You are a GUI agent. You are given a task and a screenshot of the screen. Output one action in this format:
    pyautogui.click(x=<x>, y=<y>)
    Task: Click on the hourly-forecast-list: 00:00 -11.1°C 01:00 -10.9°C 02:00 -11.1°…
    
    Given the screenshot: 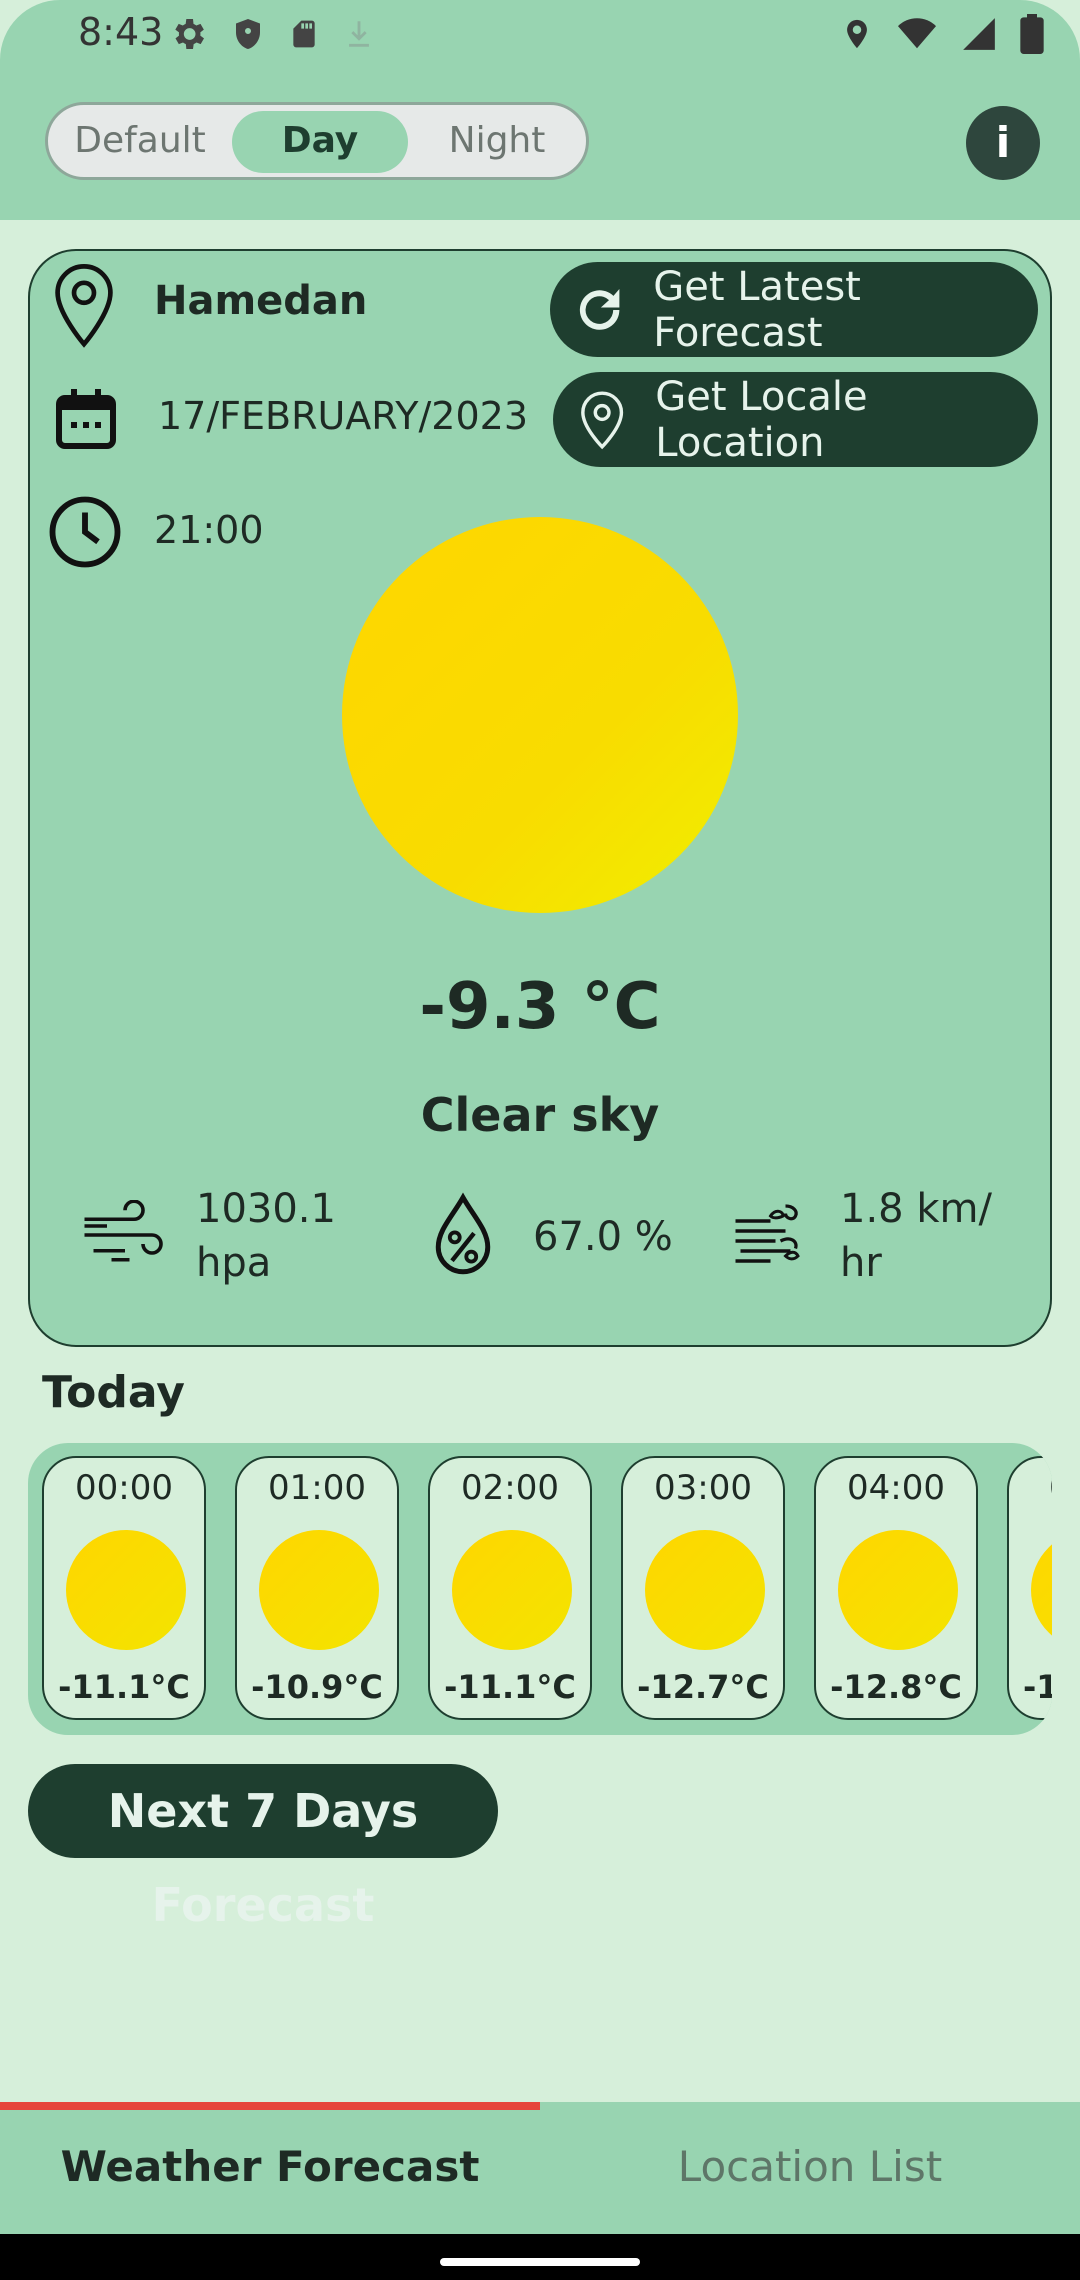 What is the action you would take?
    pyautogui.click(x=540, y=1589)
    